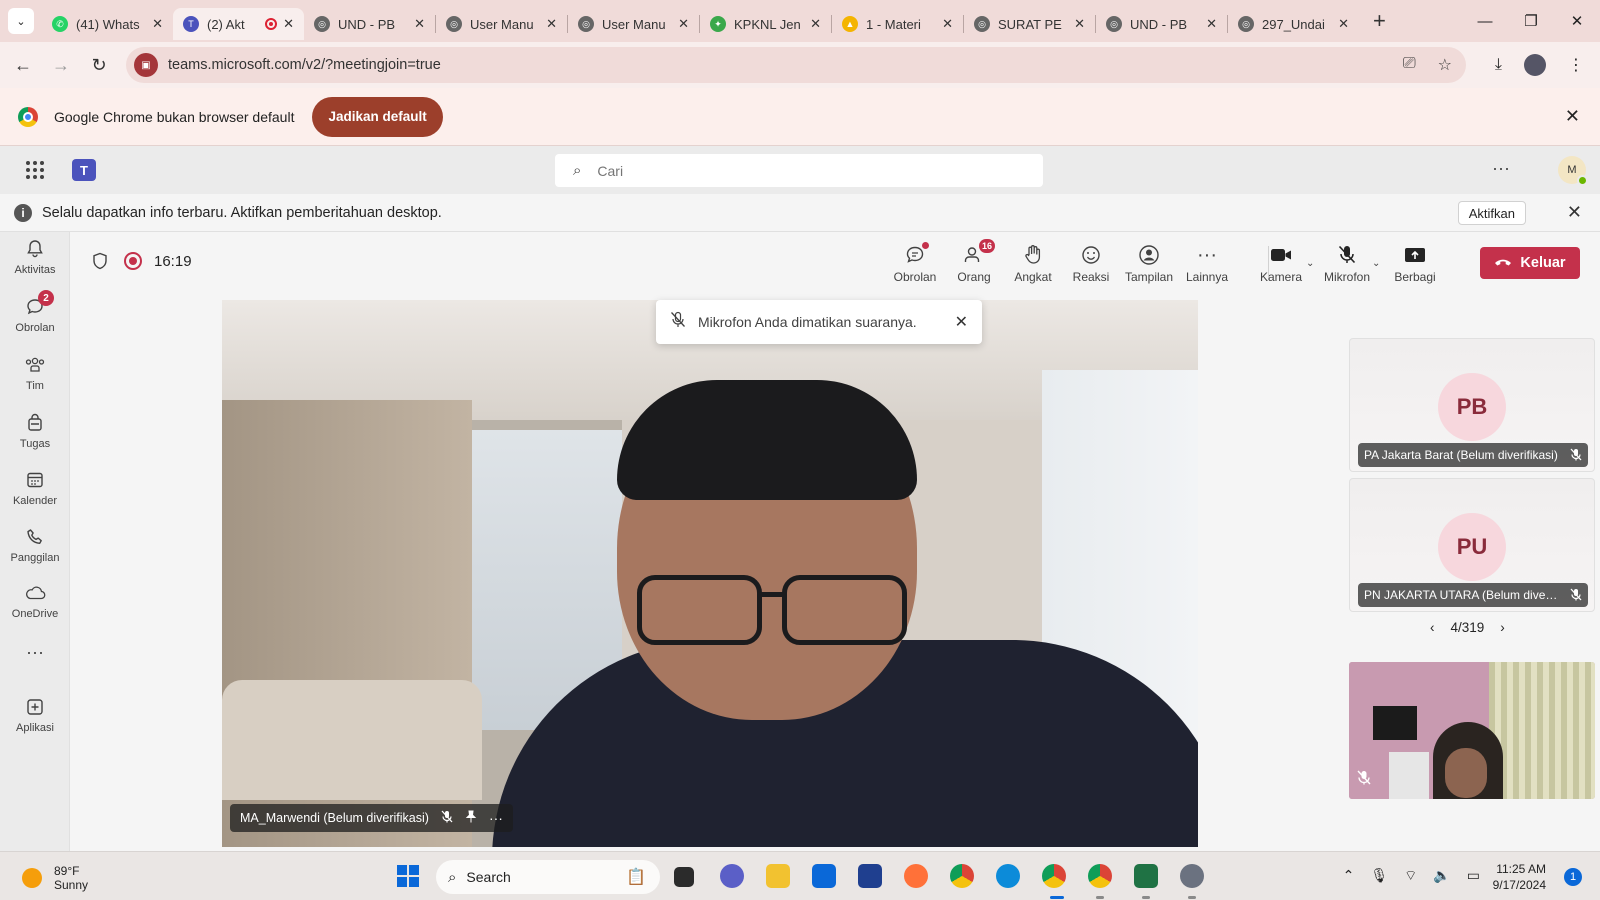  I want to click on participant-more-icon: ···, so click(496, 818).